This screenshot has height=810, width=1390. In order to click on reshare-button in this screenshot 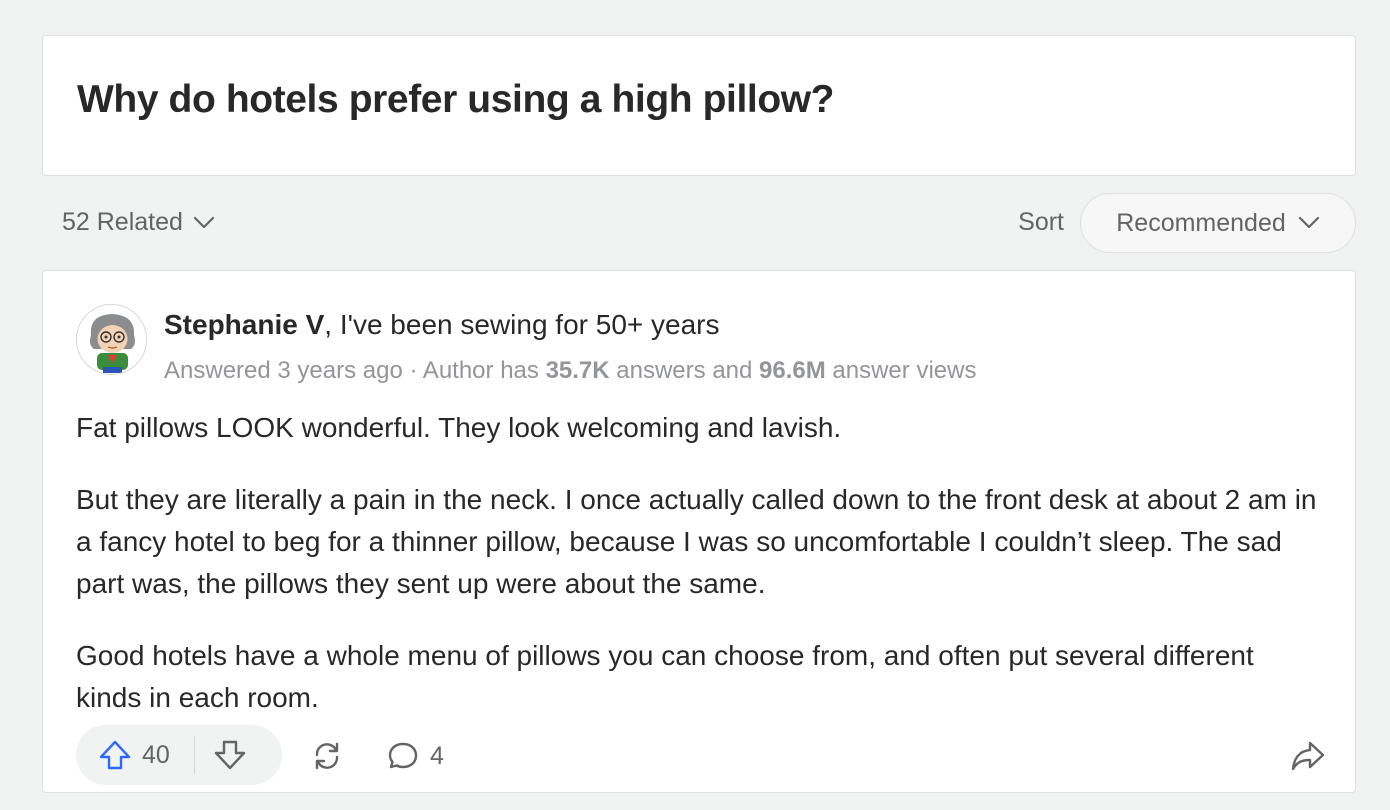, I will do `click(327, 758)`.